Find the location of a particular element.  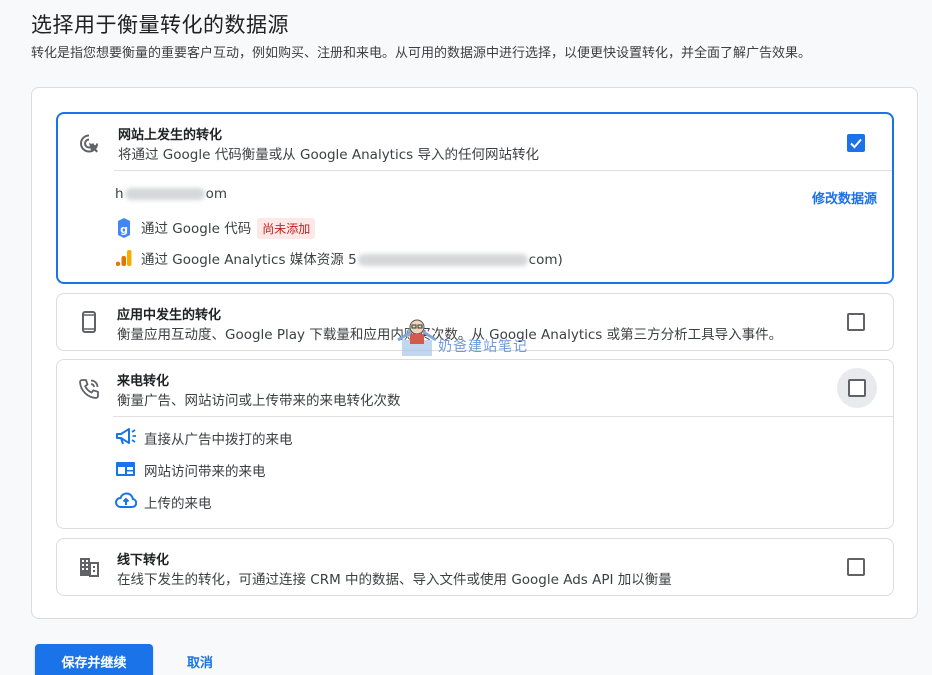

page-title: 选择用于衡量转化的数据源 is located at coordinates (160, 25).